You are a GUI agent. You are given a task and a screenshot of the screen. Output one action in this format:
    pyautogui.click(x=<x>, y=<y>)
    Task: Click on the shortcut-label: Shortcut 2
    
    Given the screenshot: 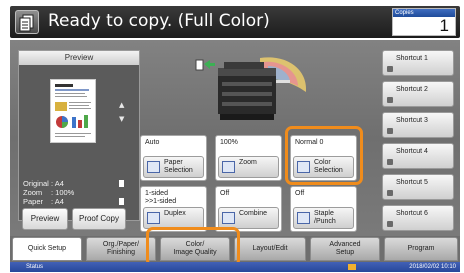 What is the action you would take?
    pyautogui.click(x=412, y=89)
    